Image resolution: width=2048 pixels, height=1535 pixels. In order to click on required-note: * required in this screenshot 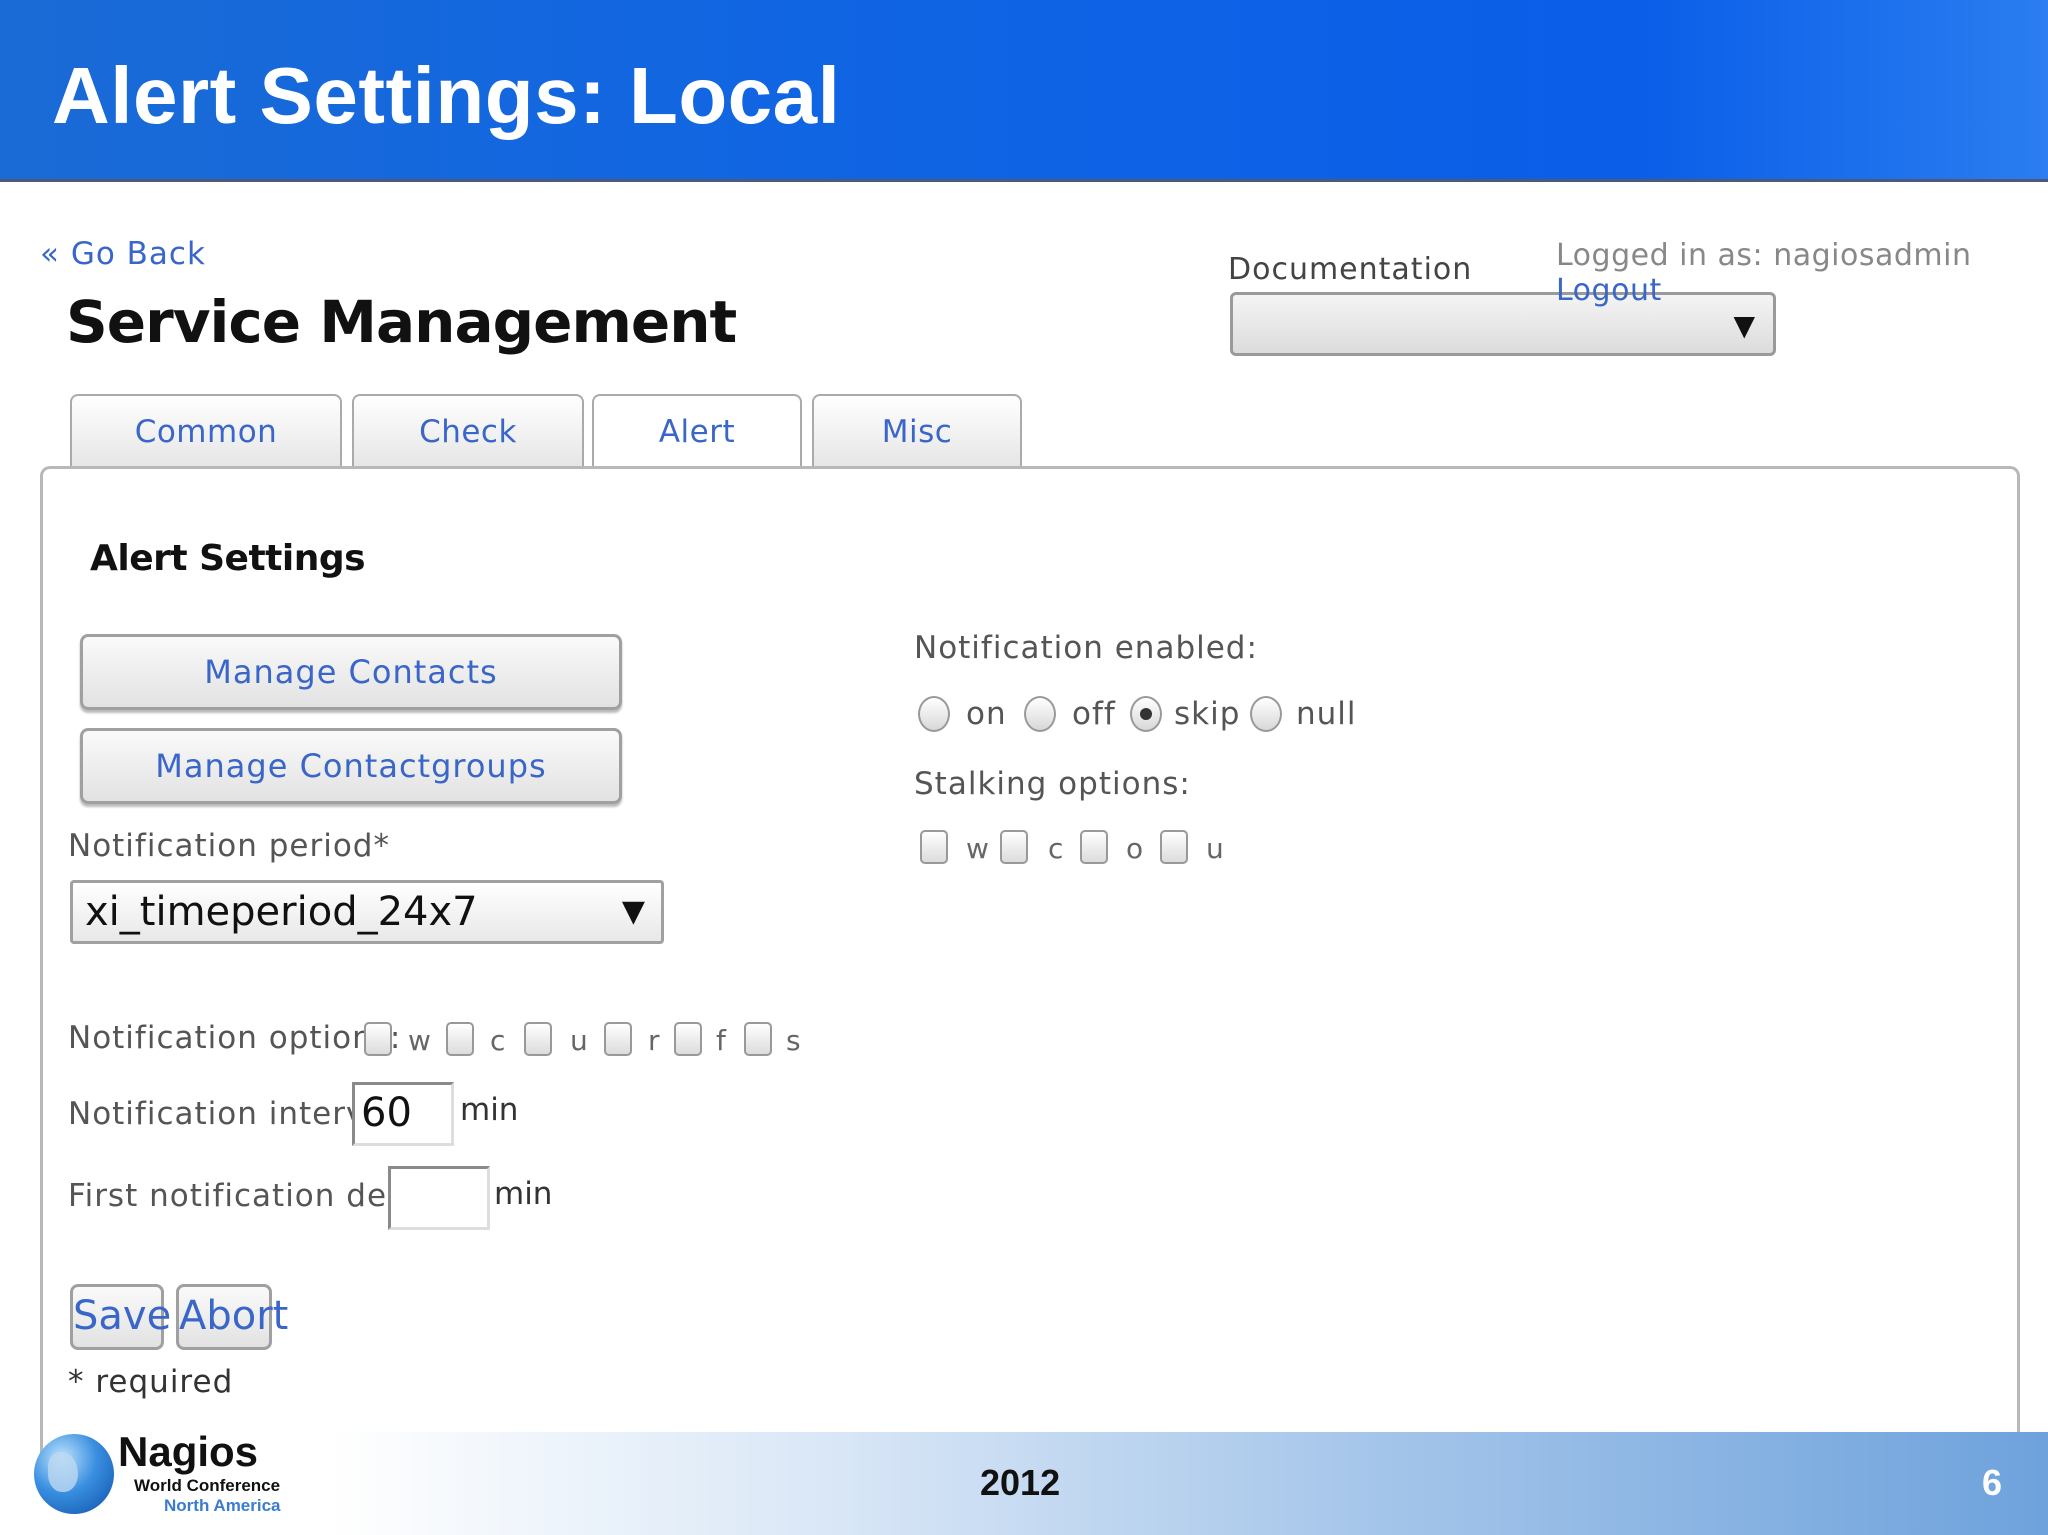, I will do `click(151, 1382)`.